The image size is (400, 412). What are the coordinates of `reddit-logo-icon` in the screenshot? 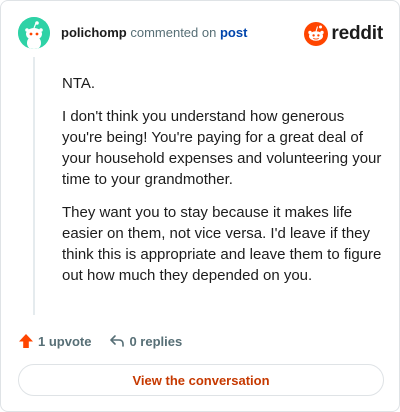 It's located at (316, 34).